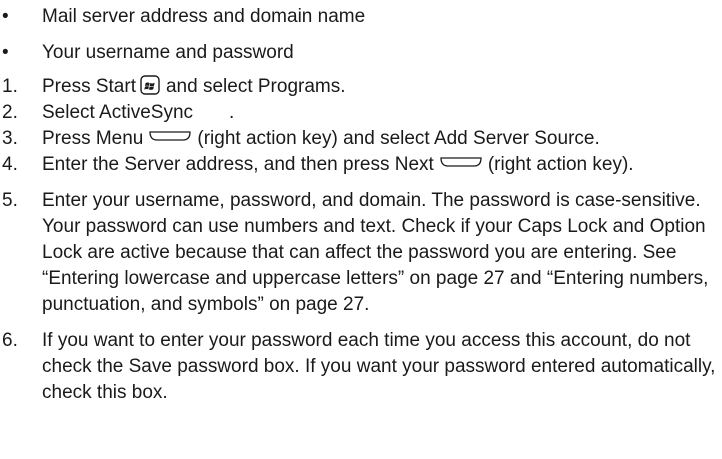 This screenshot has width=722, height=459. I want to click on step-text: Press Start and select Programs., so click(380, 87).